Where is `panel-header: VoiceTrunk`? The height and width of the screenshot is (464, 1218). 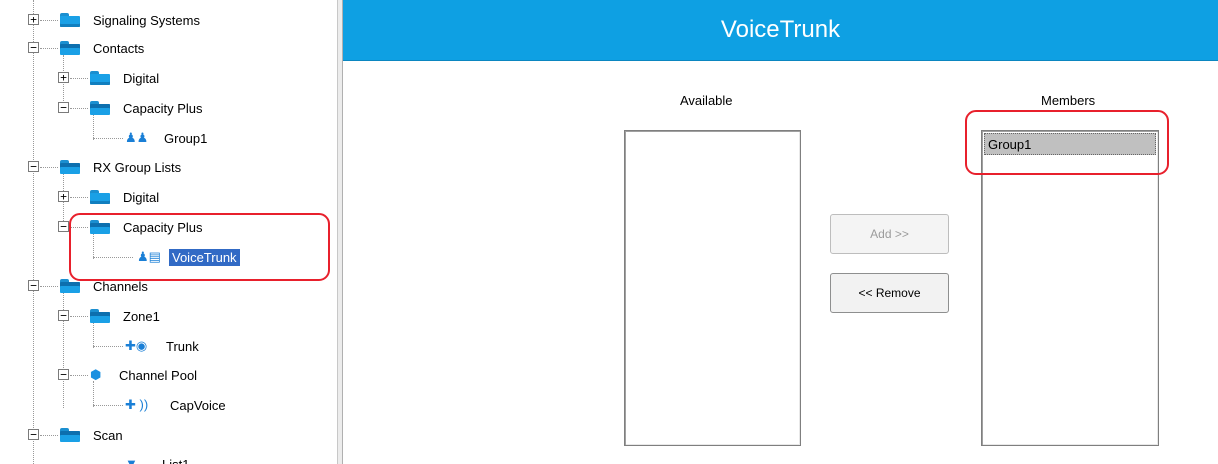 panel-header: VoiceTrunk is located at coordinates (780, 30).